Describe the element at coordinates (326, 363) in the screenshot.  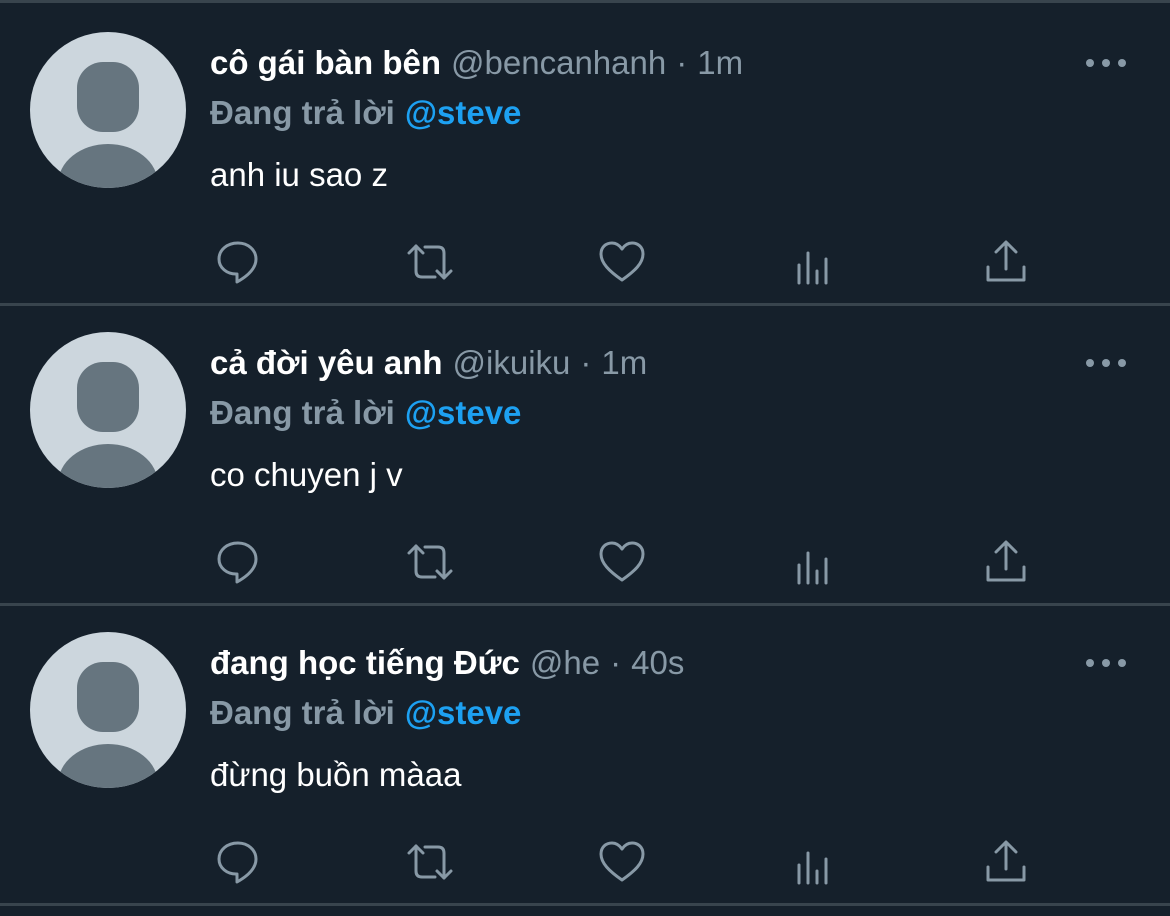
I see `display-name: cả đời yêu anh` at that location.